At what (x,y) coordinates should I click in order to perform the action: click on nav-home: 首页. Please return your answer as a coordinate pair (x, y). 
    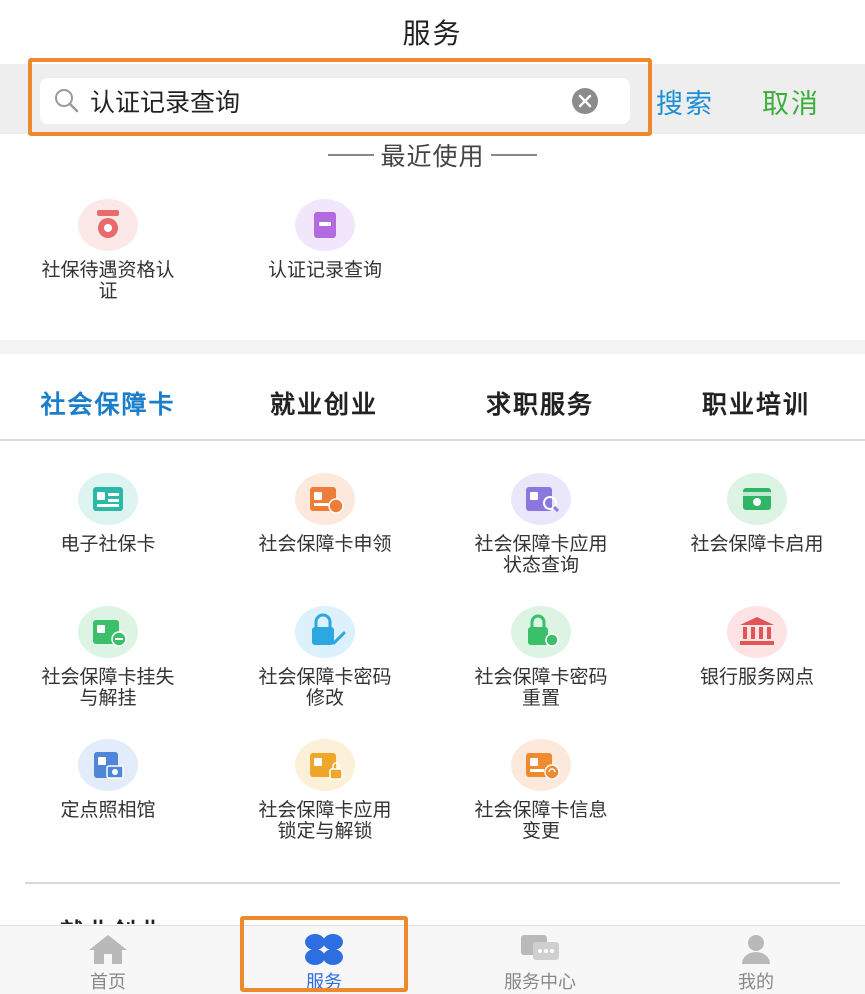
    Looking at the image, I should click on (108, 960).